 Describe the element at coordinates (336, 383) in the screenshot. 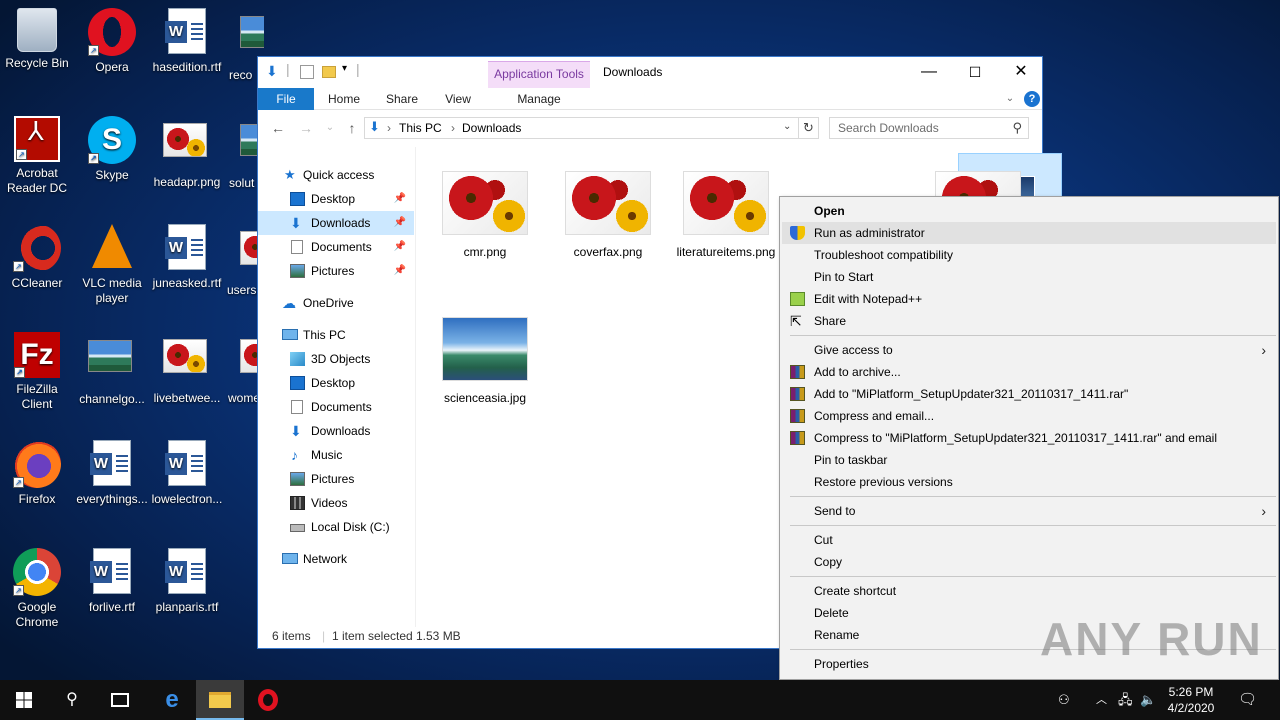

I see `nav-pc-desktop: Desktop` at that location.